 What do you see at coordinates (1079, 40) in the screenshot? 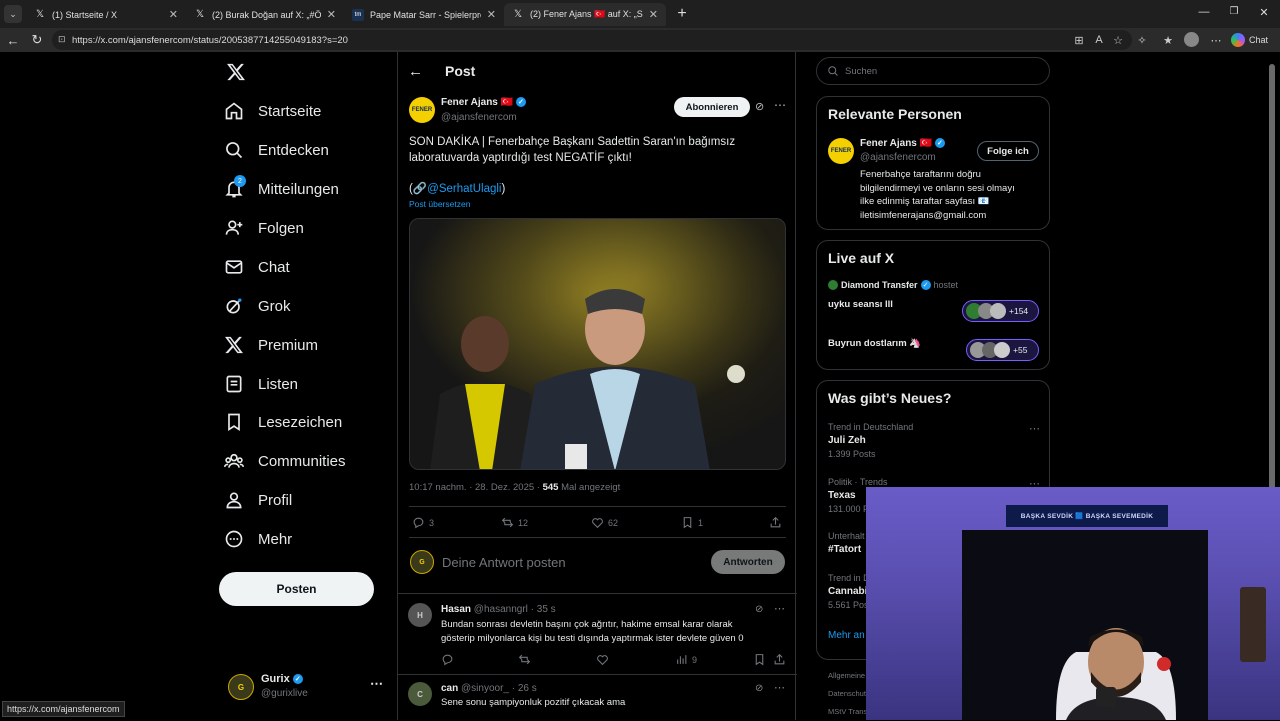
I see `translate-icon: ⊞` at bounding box center [1079, 40].